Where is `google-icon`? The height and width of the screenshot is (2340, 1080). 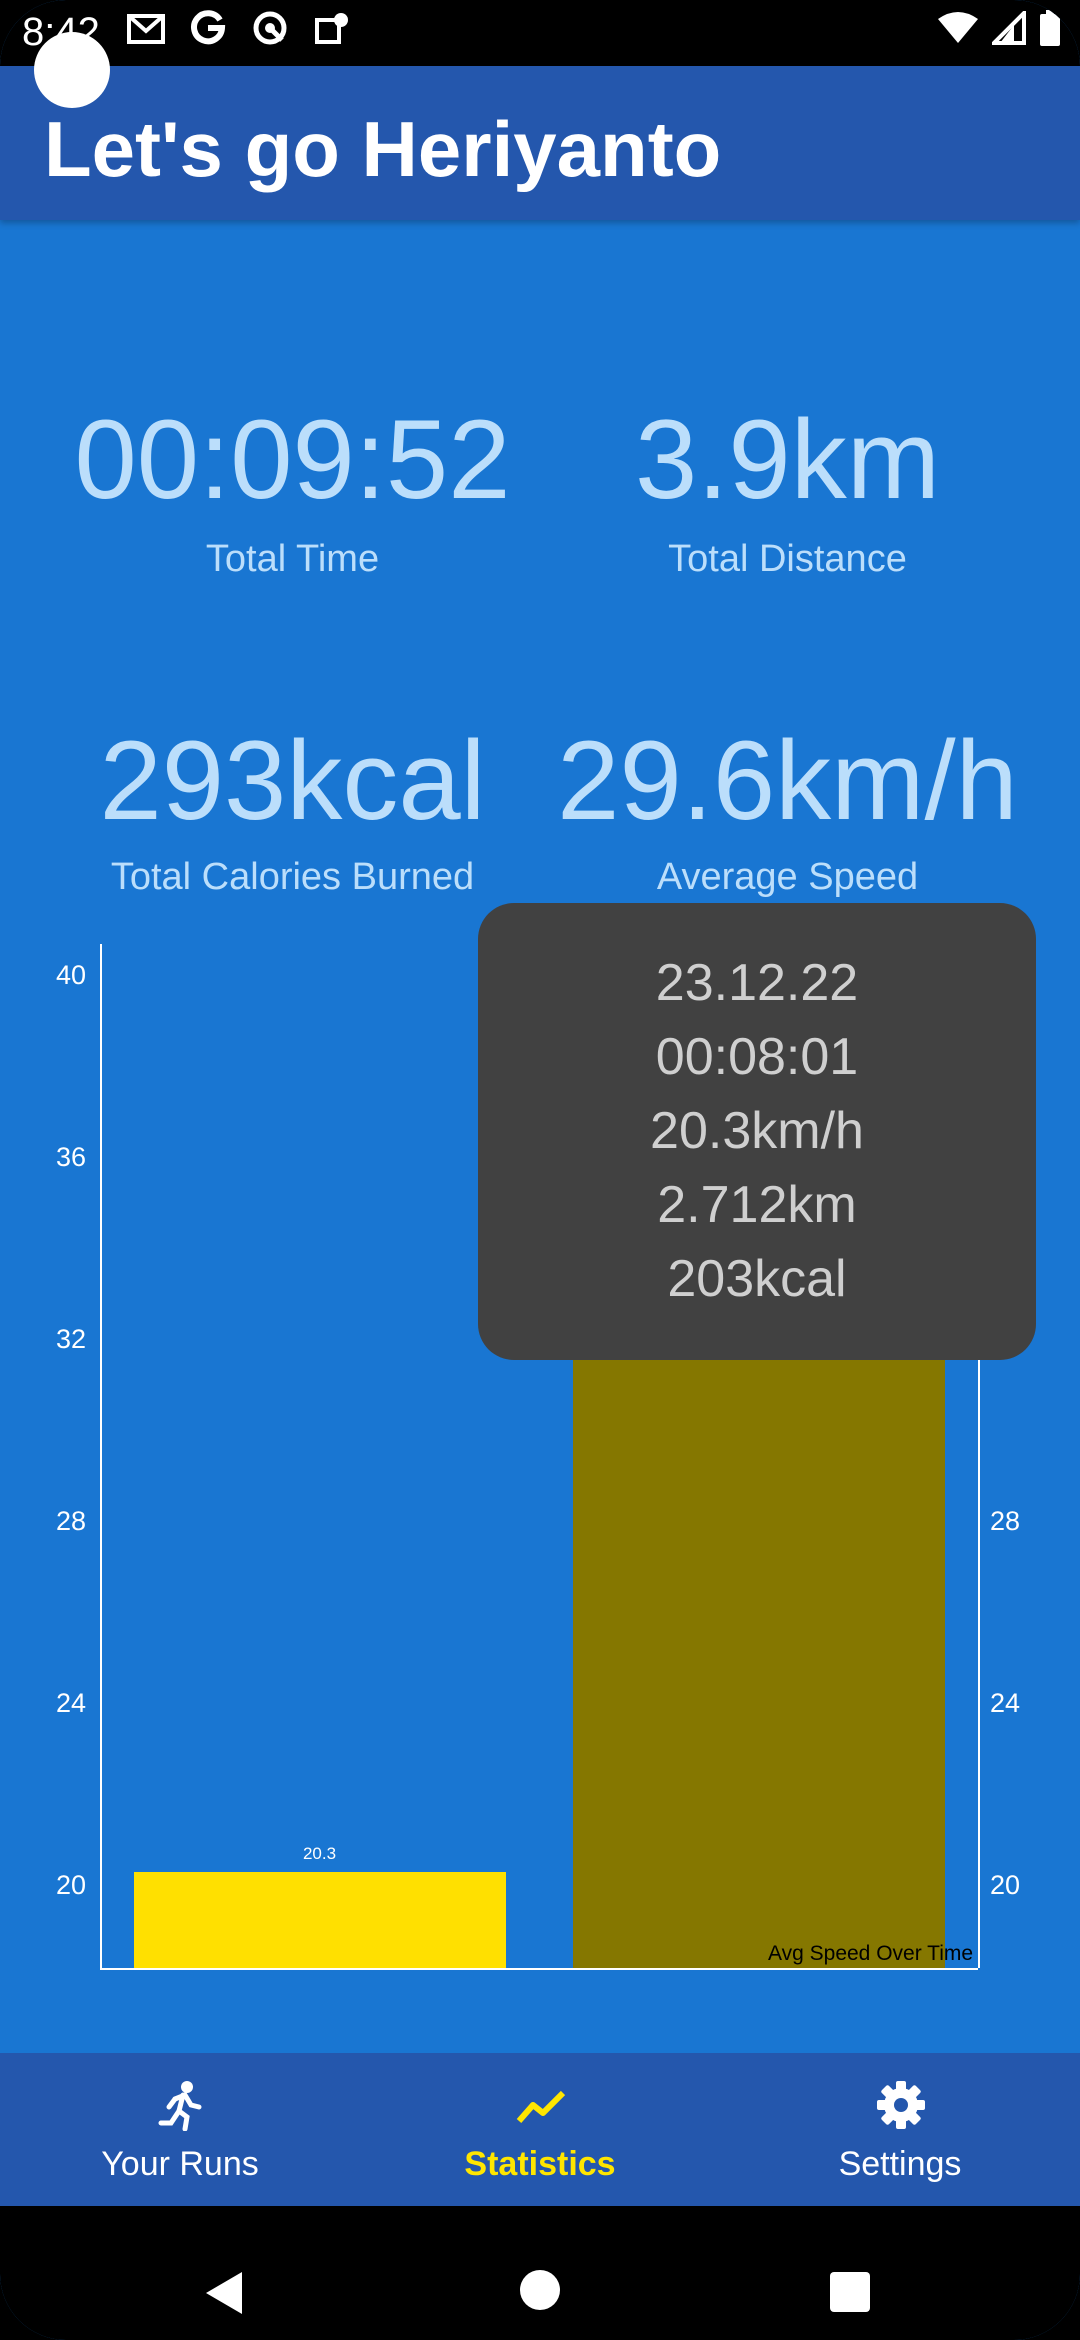
google-icon is located at coordinates (208, 33).